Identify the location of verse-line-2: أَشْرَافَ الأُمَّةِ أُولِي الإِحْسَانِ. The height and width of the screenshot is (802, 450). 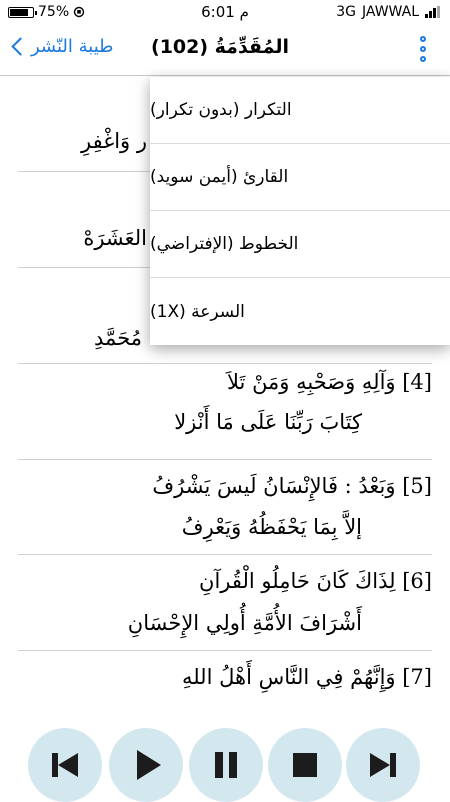
(244, 623).